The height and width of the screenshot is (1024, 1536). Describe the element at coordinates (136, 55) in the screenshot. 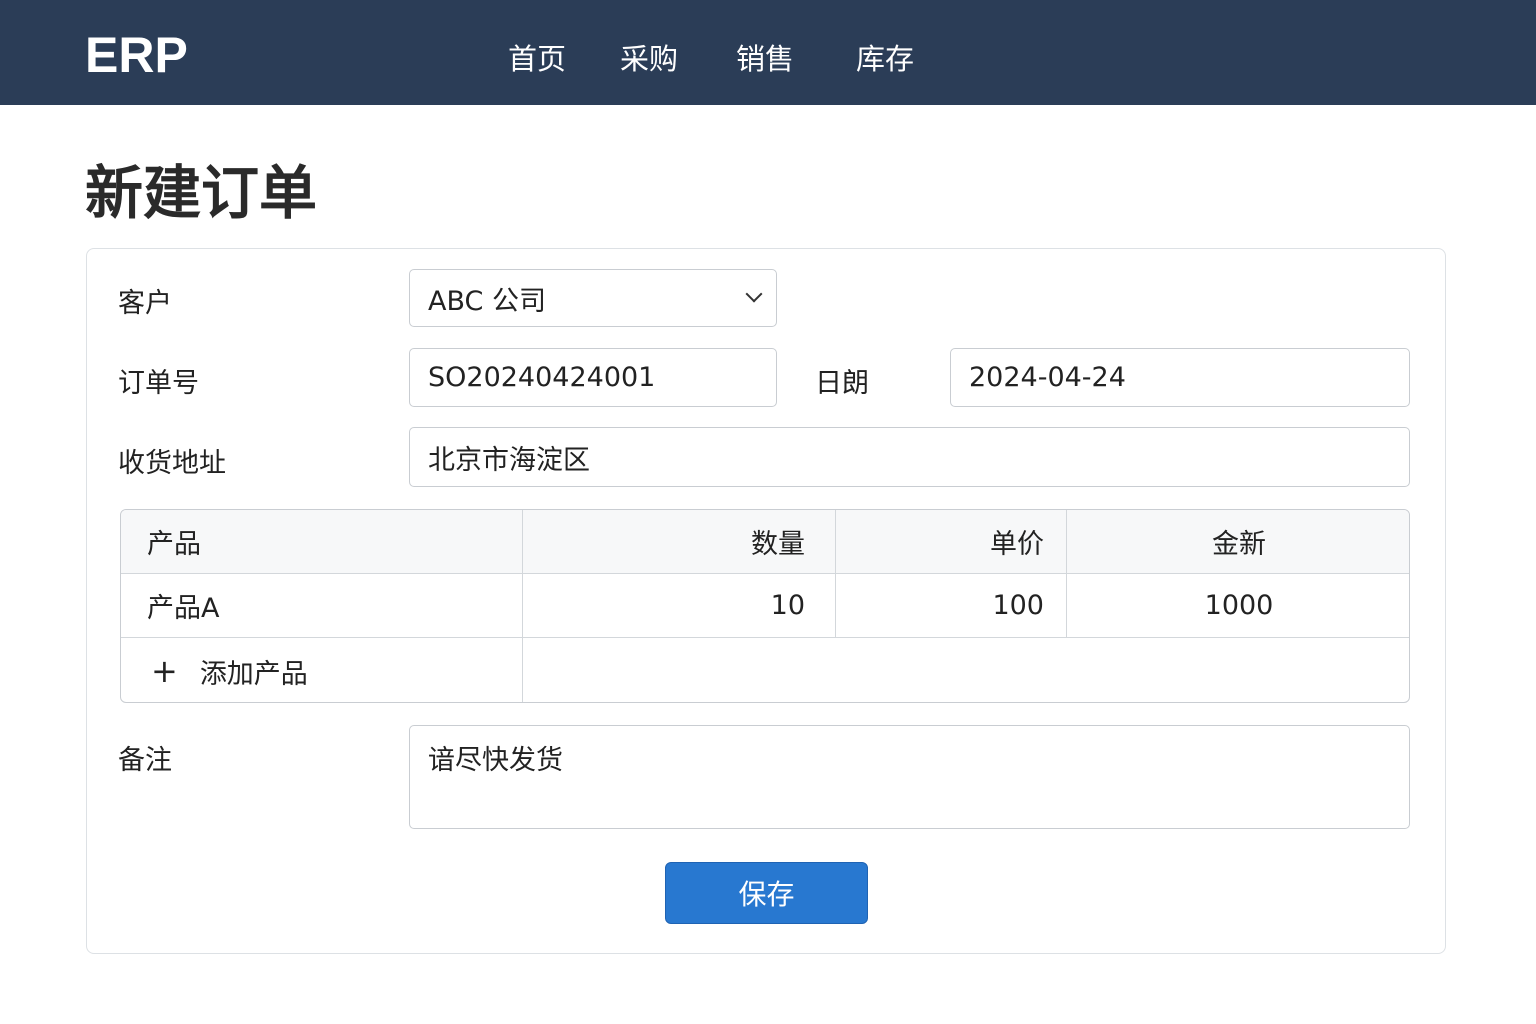

I see `logo: ERP` at that location.